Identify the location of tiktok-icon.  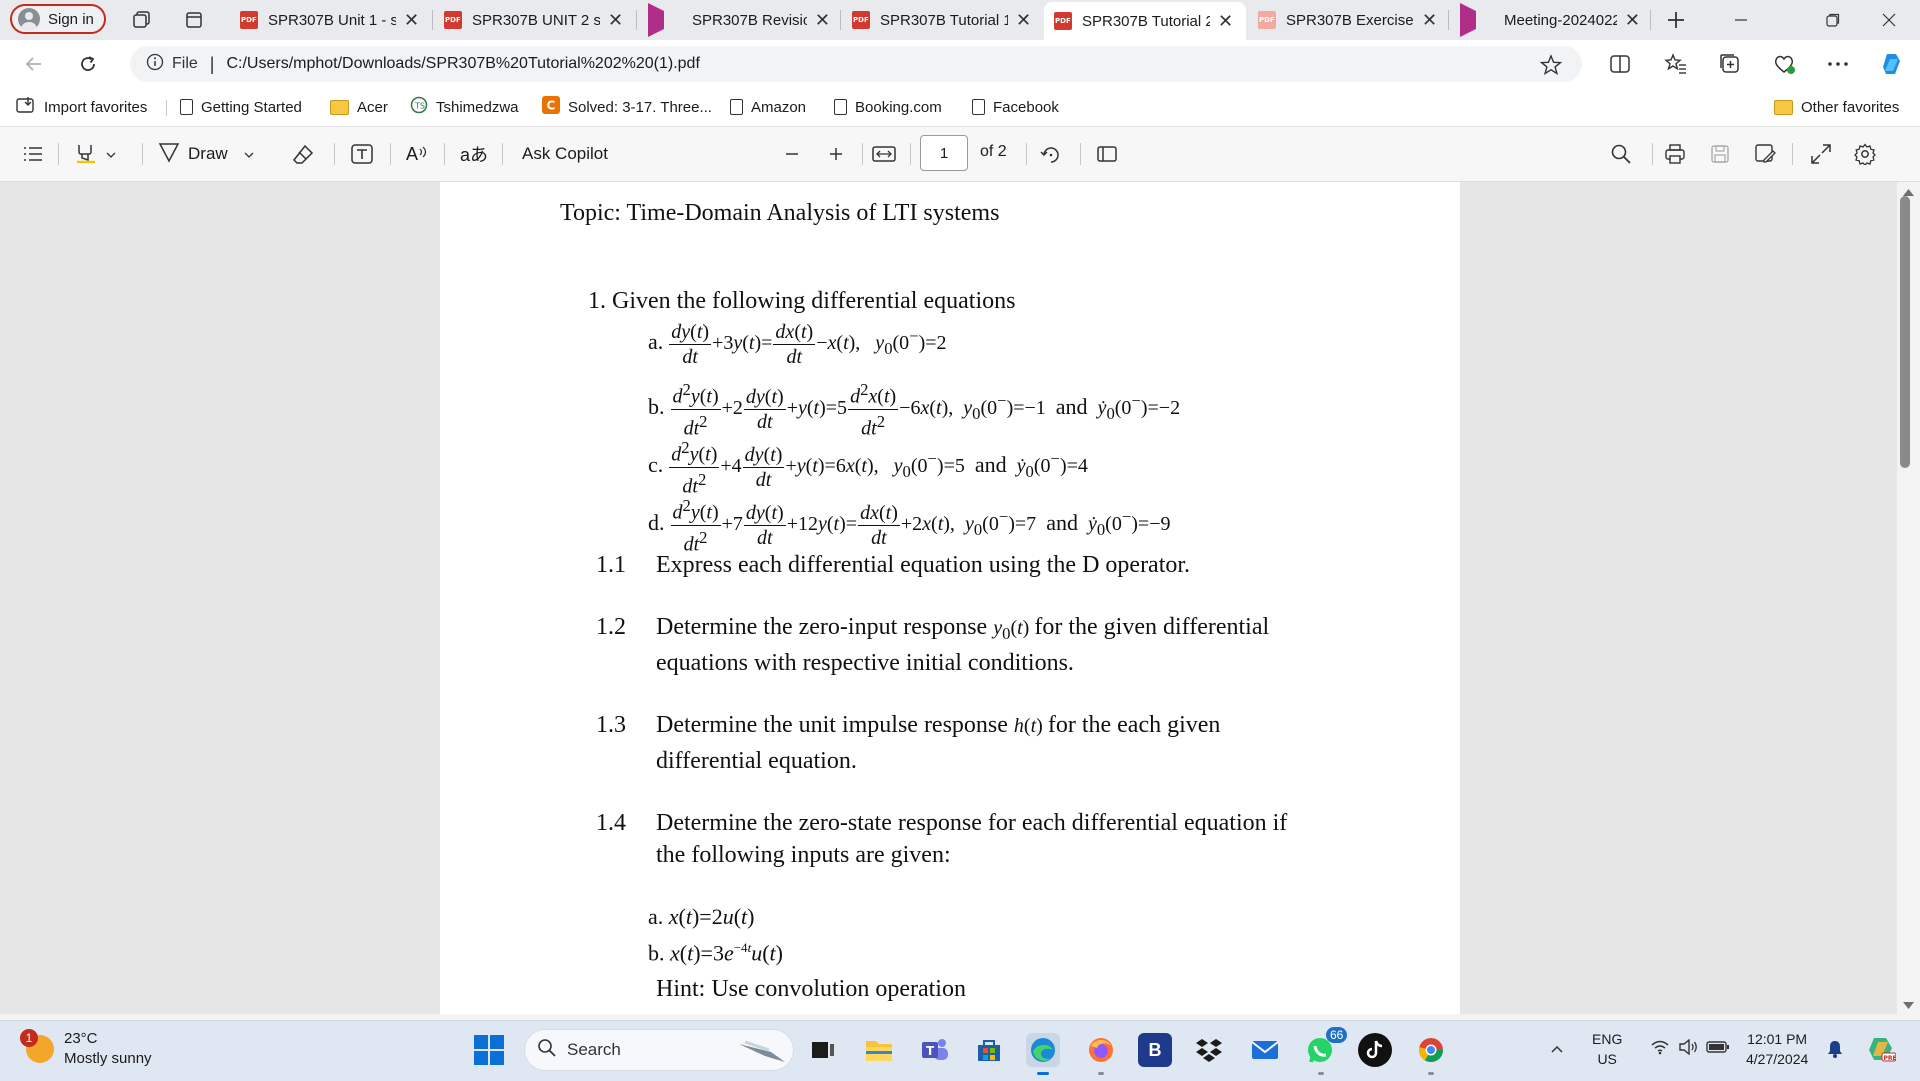
(1375, 1050).